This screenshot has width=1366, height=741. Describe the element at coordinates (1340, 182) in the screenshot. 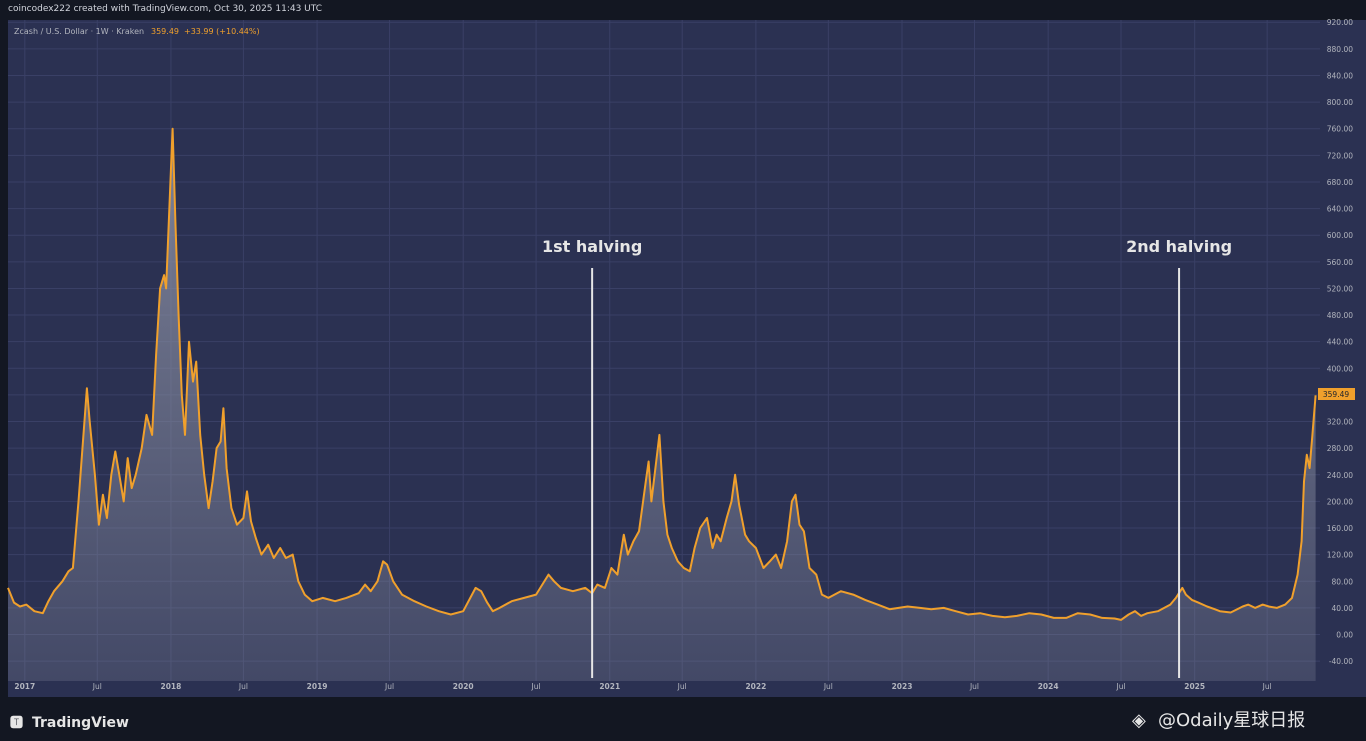

I see `y-tick-label: 680.00` at that location.